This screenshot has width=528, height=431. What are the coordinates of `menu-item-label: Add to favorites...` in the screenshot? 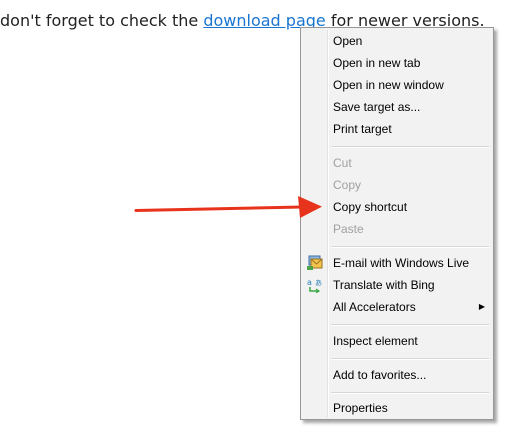 It's located at (380, 375).